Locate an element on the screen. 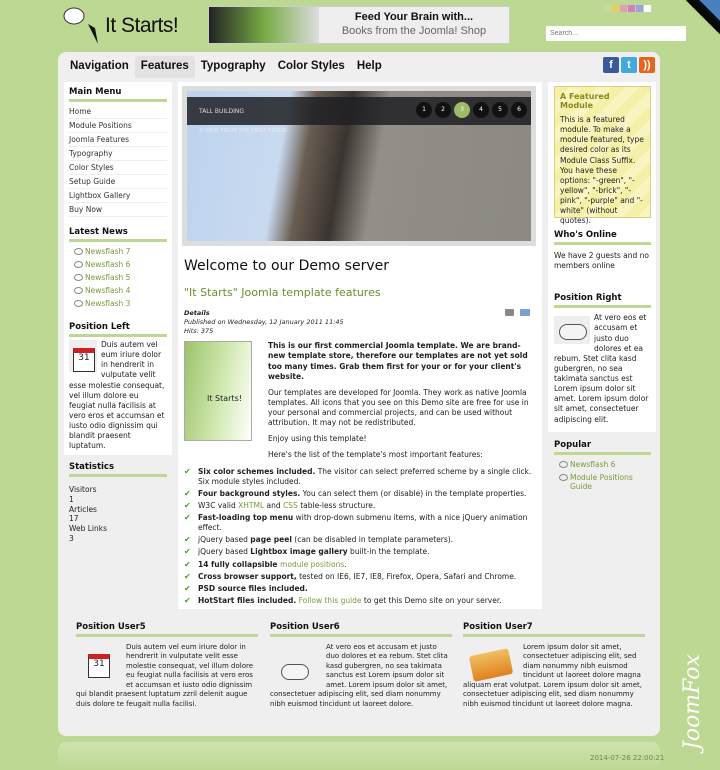  site-logo: It Starts! is located at coordinates (142, 26).